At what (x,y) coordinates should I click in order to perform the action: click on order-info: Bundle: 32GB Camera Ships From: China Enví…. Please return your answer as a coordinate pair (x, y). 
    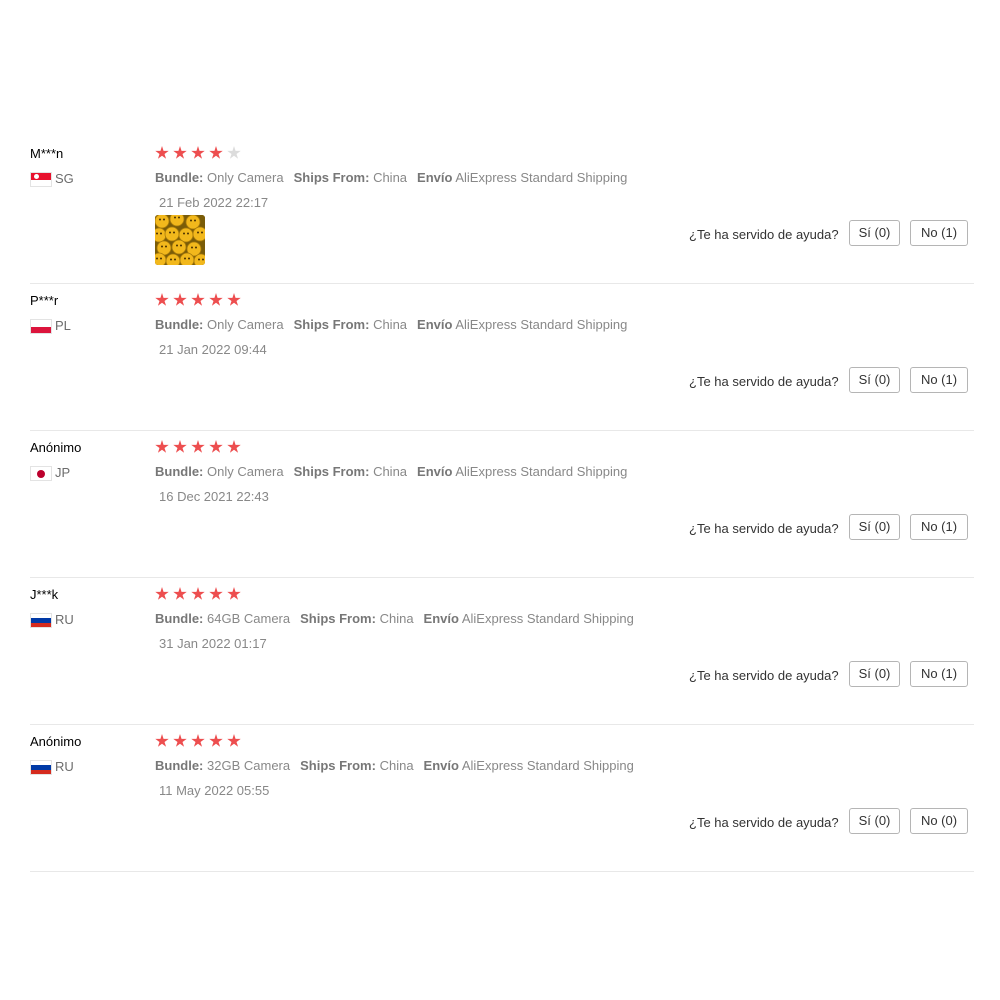
    Looking at the image, I should click on (394, 765).